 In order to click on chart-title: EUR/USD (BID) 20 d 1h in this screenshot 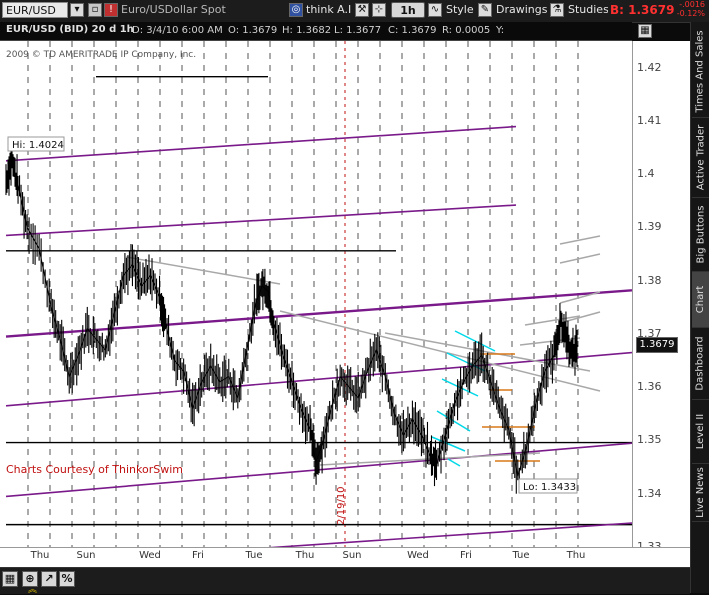, I will do `click(70, 29)`.